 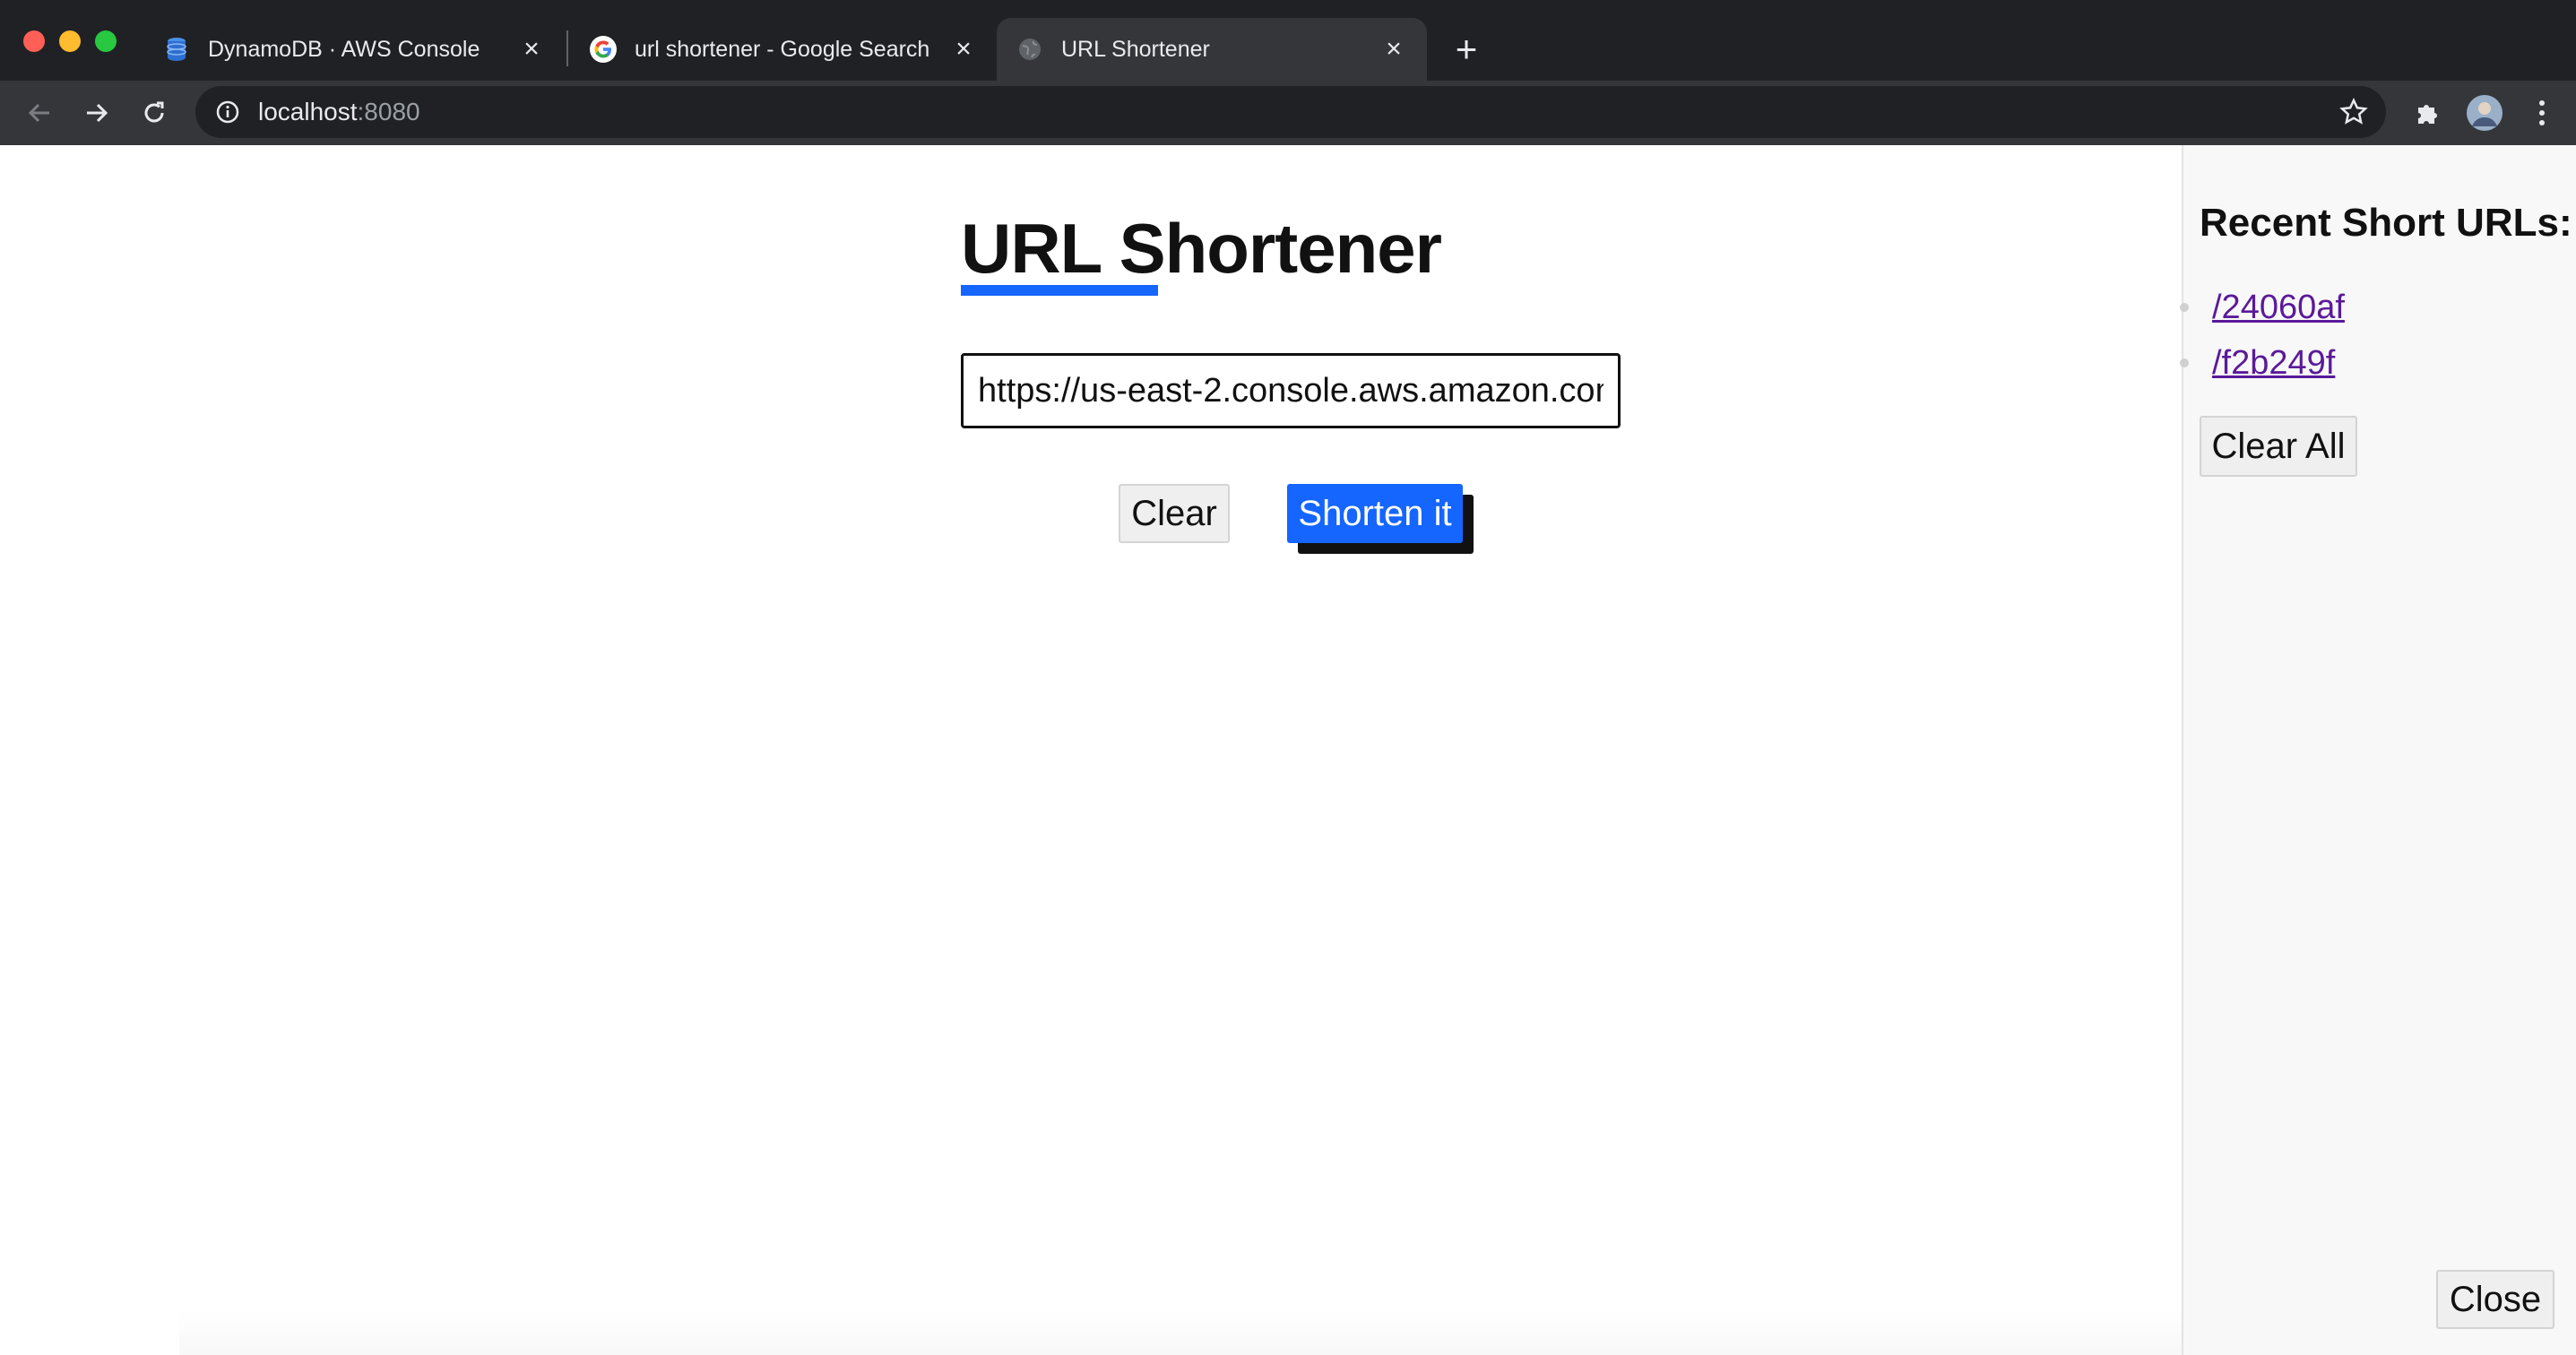 What do you see at coordinates (567, 48) in the screenshot?
I see `tab-divider` at bounding box center [567, 48].